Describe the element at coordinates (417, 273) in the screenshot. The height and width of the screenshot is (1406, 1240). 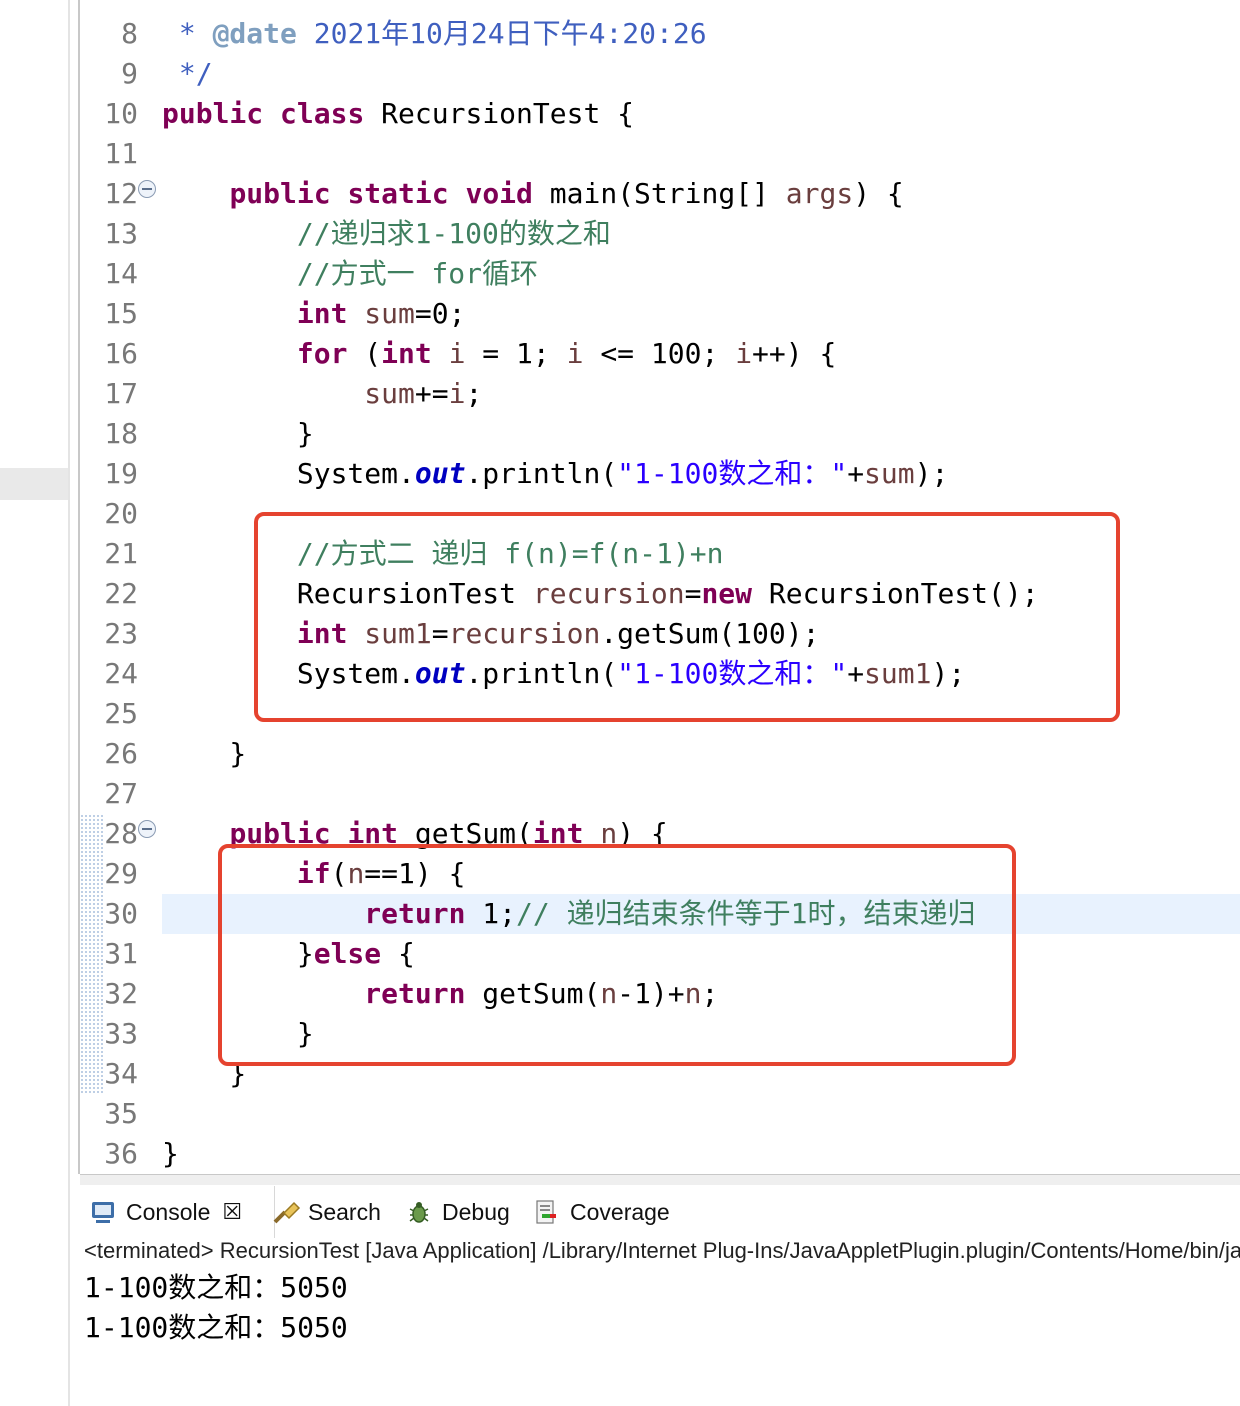
I see `code-line-14: //方式一 for循环` at that location.